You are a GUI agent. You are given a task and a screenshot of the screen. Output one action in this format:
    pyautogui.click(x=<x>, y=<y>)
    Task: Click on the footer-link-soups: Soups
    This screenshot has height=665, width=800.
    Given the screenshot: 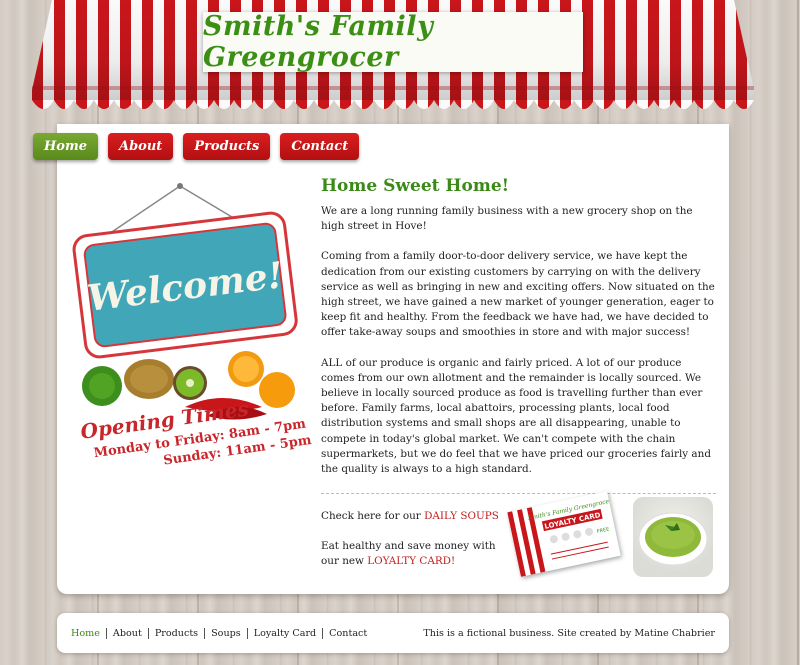 What is the action you would take?
    pyautogui.click(x=225, y=633)
    